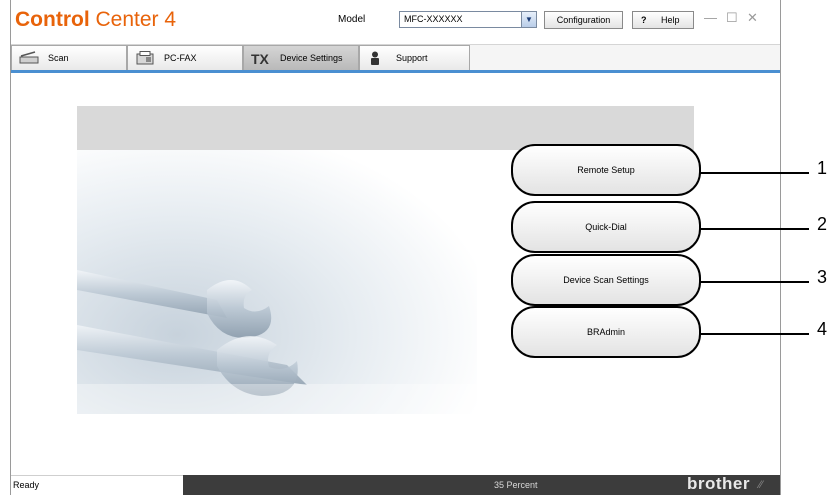  What do you see at coordinates (528, 19) in the screenshot?
I see `chevron-down-icon: ▼` at bounding box center [528, 19].